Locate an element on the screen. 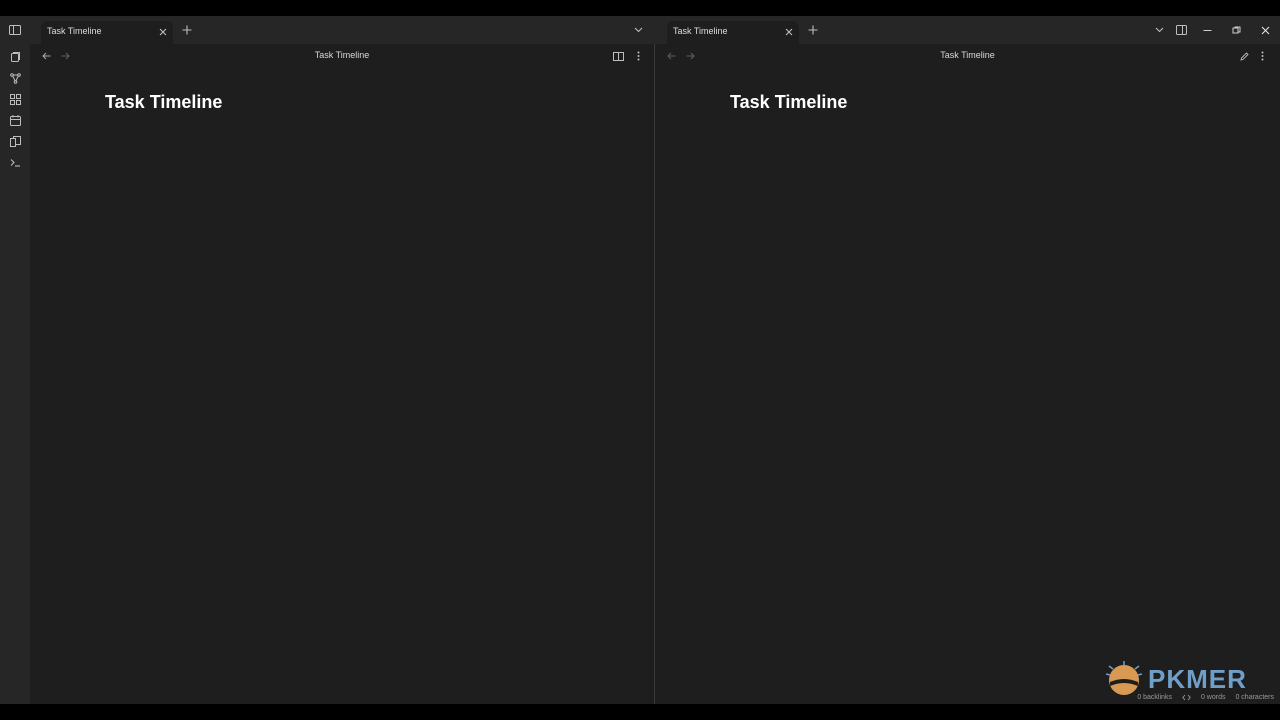 This screenshot has width=1280, height=720. close-window-button is located at coordinates (1265, 30).